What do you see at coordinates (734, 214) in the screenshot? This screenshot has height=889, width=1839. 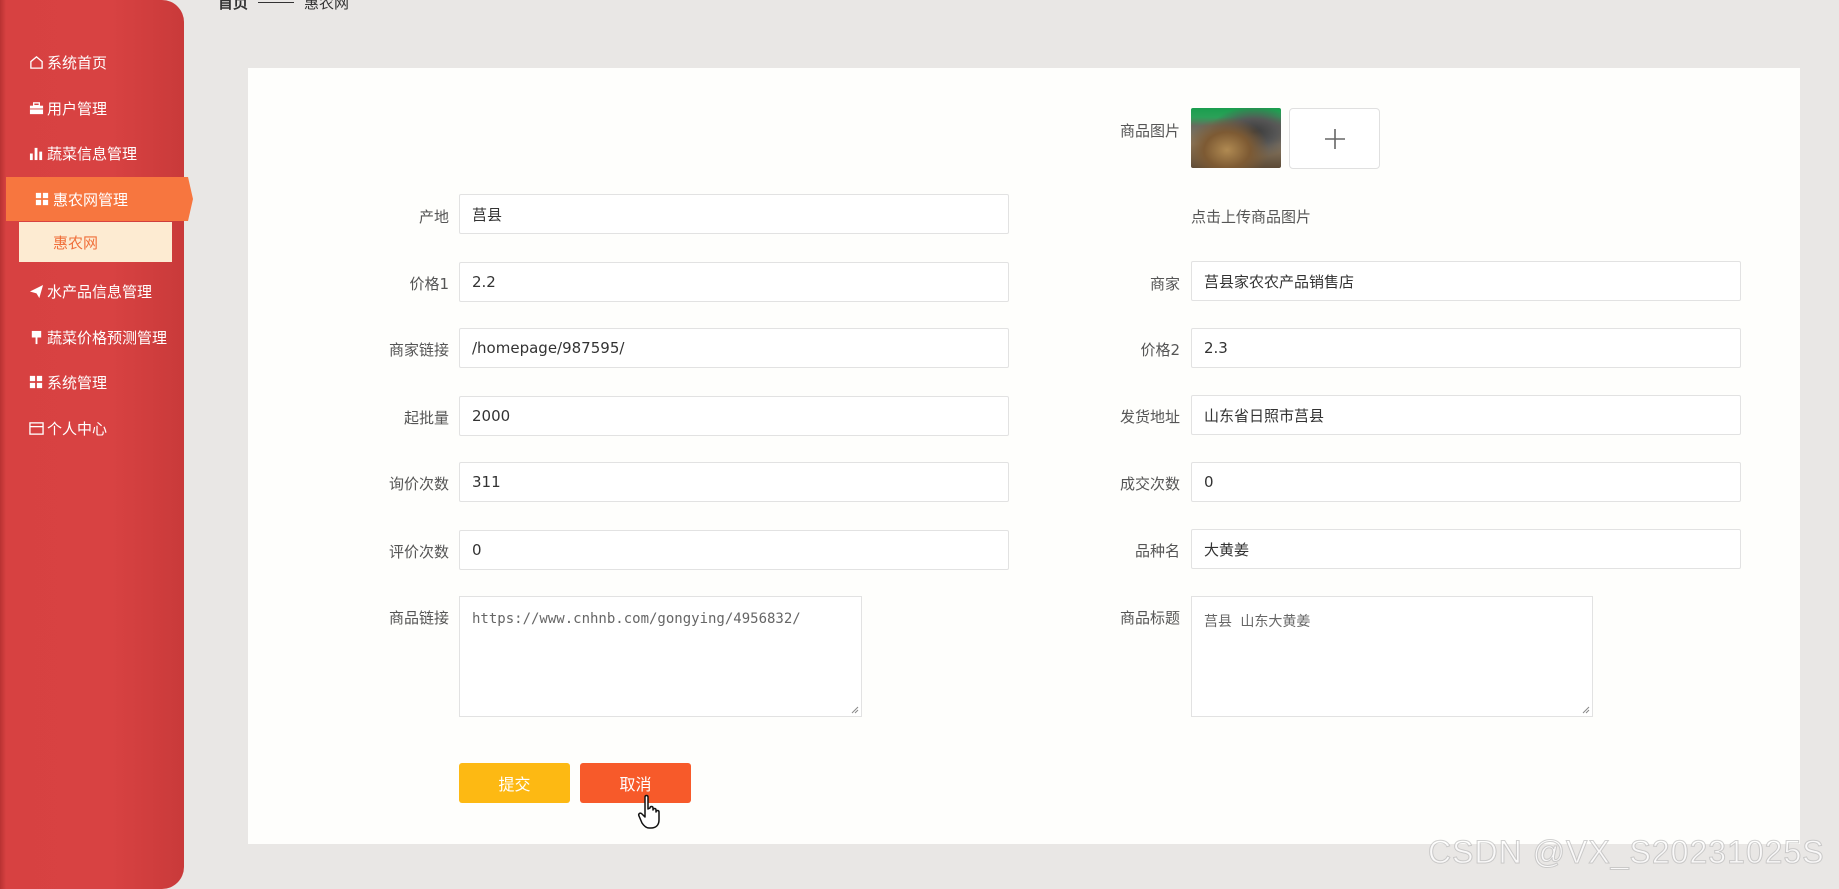 I see `origin-field: 莒县` at bounding box center [734, 214].